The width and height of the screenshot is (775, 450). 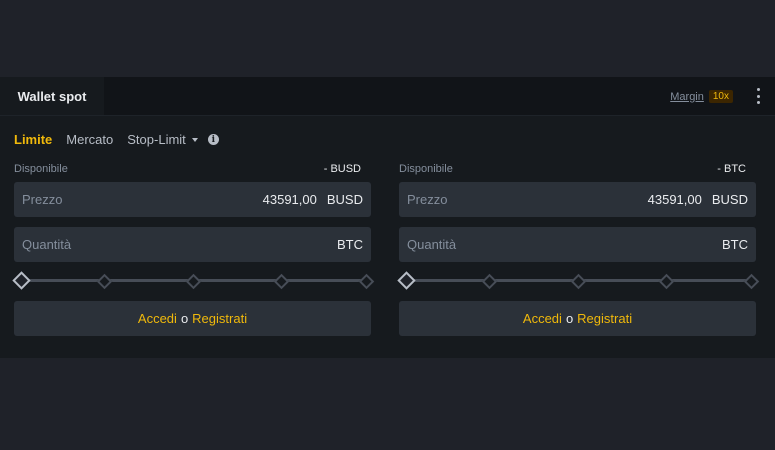 What do you see at coordinates (52, 96) in the screenshot?
I see `tab-wallet-spot: Wallet spot` at bounding box center [52, 96].